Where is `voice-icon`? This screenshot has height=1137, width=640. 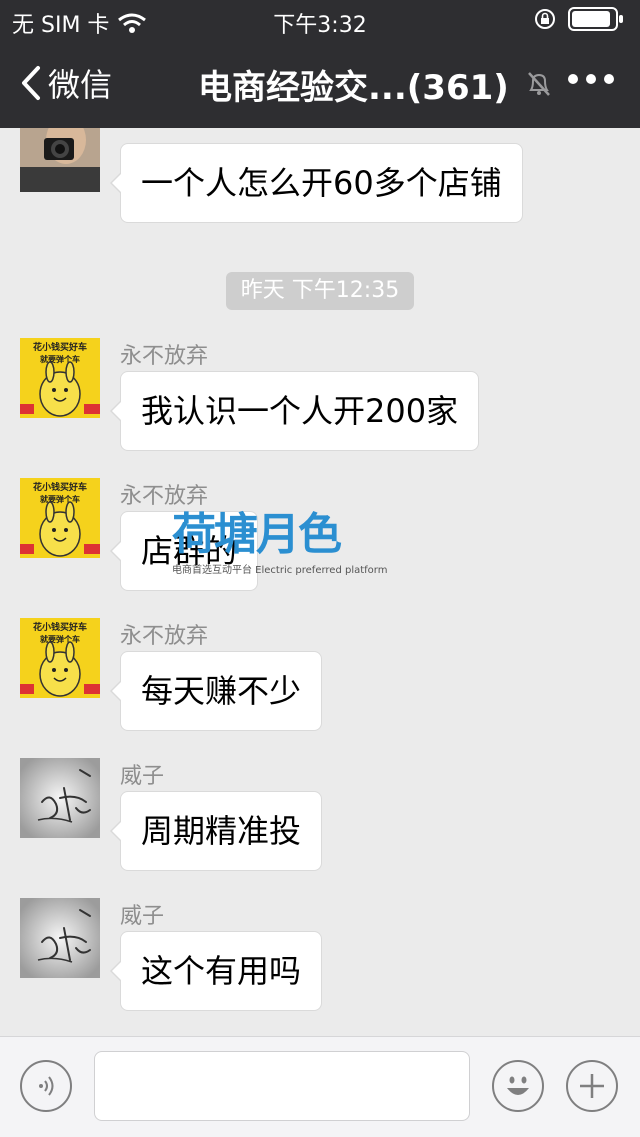
voice-icon is located at coordinates (46, 1086).